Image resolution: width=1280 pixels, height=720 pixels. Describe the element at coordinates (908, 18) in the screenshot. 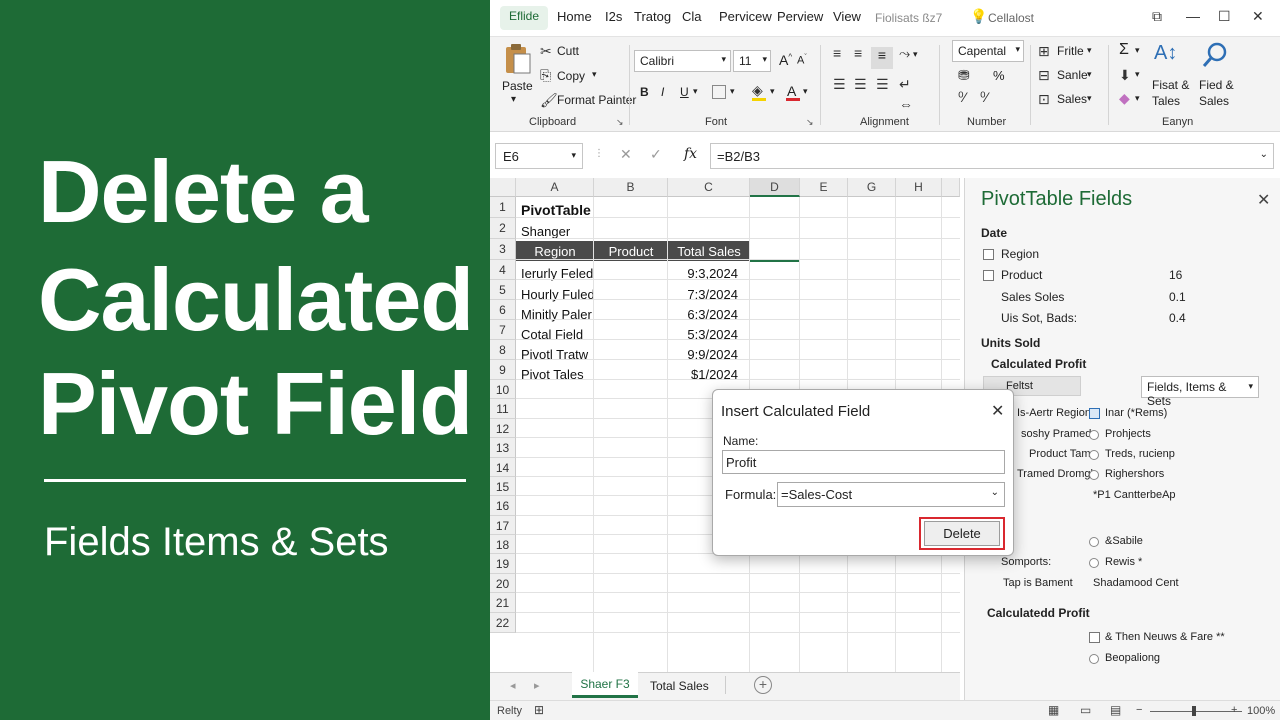

I see `tab-extra: Fiolisats ßz7` at that location.